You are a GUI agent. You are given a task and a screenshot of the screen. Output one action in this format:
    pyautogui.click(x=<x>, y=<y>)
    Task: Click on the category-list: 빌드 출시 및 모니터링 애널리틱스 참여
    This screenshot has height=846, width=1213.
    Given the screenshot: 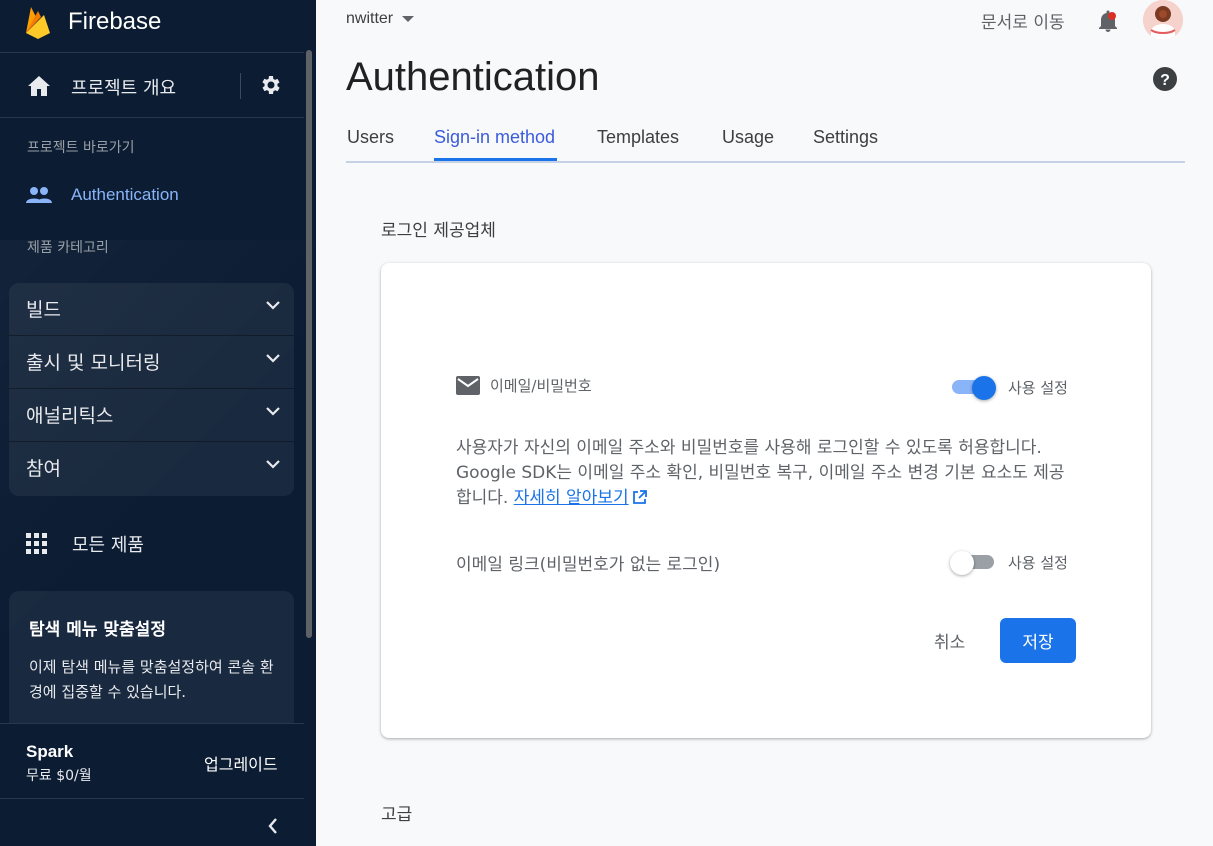 What is the action you would take?
    pyautogui.click(x=151, y=389)
    